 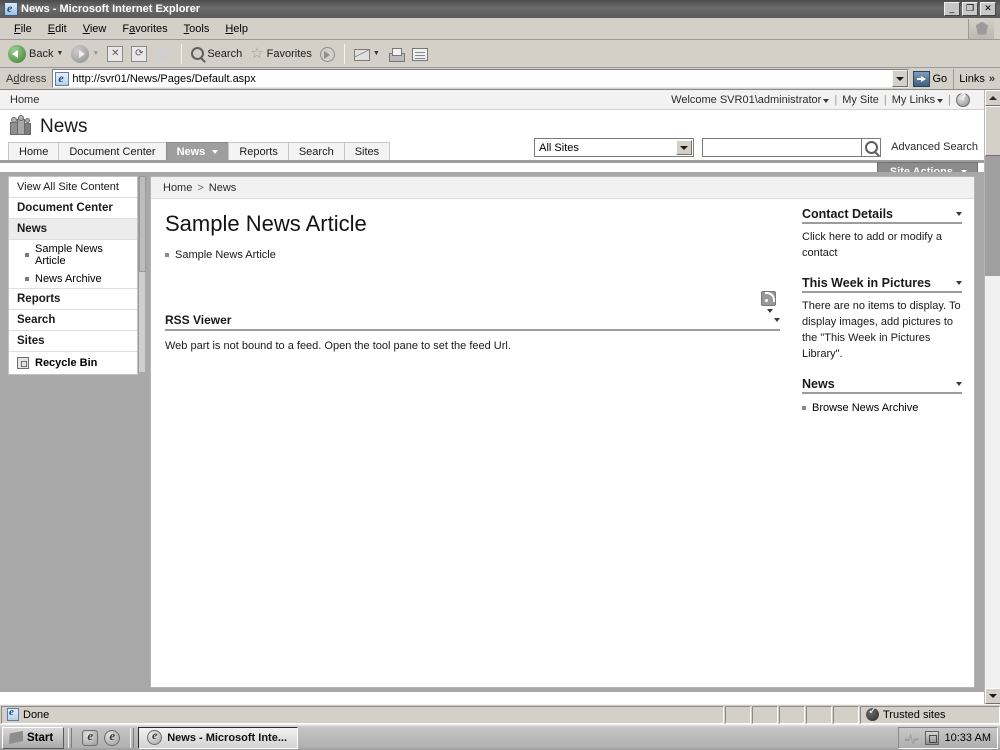 I want to click on stop-button: ✕, so click(x=115, y=54).